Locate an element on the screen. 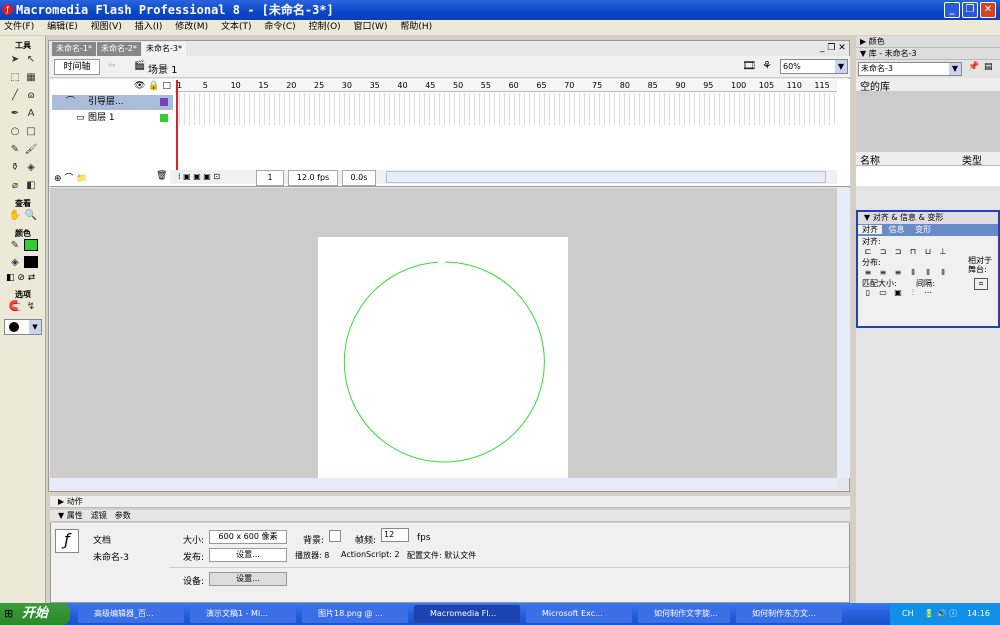  doc-window-controls: _ ❐ ✕ is located at coordinates (833, 48).